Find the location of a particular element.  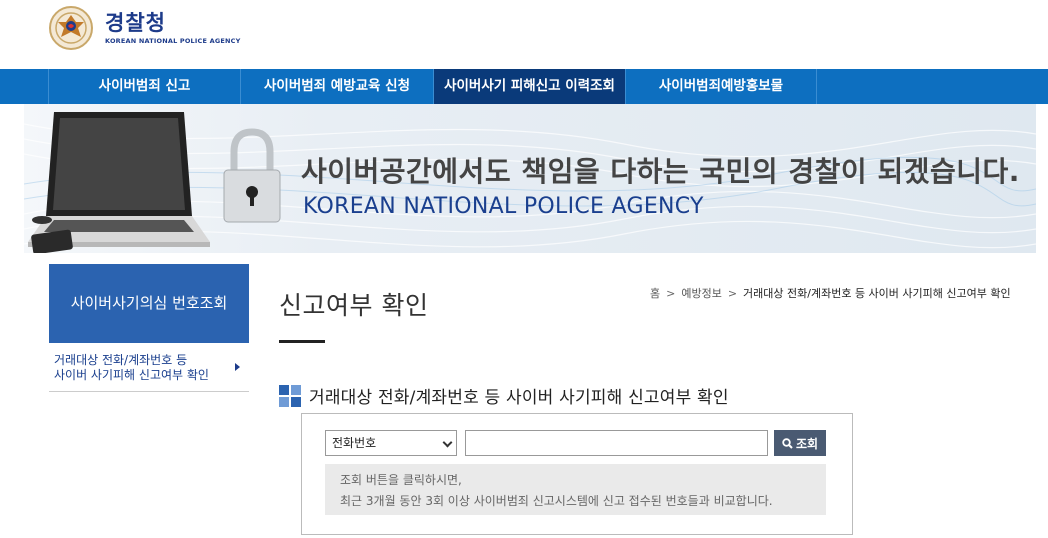

sidebar-item-fraud-check: 거래대상 전화/계좌번호 등 사이버 사기피해 신고여부 확인 is located at coordinates (149, 367).